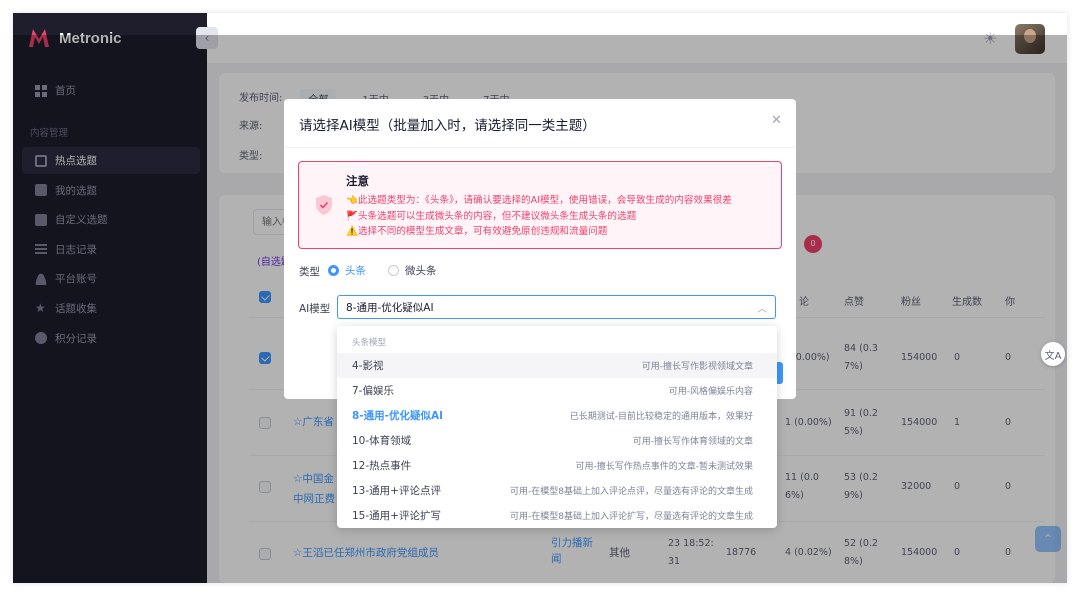  I want to click on option-name: 15-通用+评论扩写, so click(396, 516).